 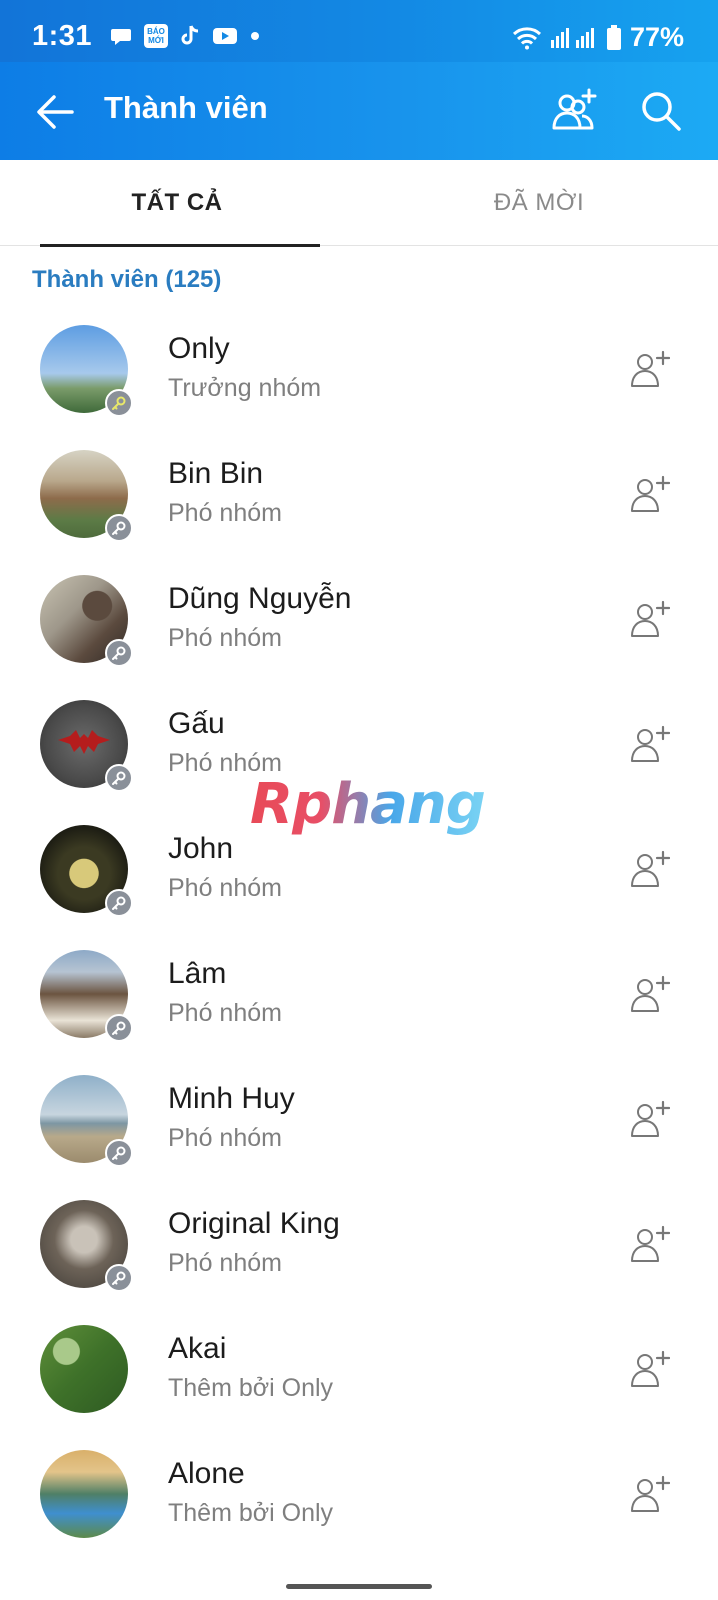 What do you see at coordinates (55, 112) in the screenshot?
I see `back-arrow-icon` at bounding box center [55, 112].